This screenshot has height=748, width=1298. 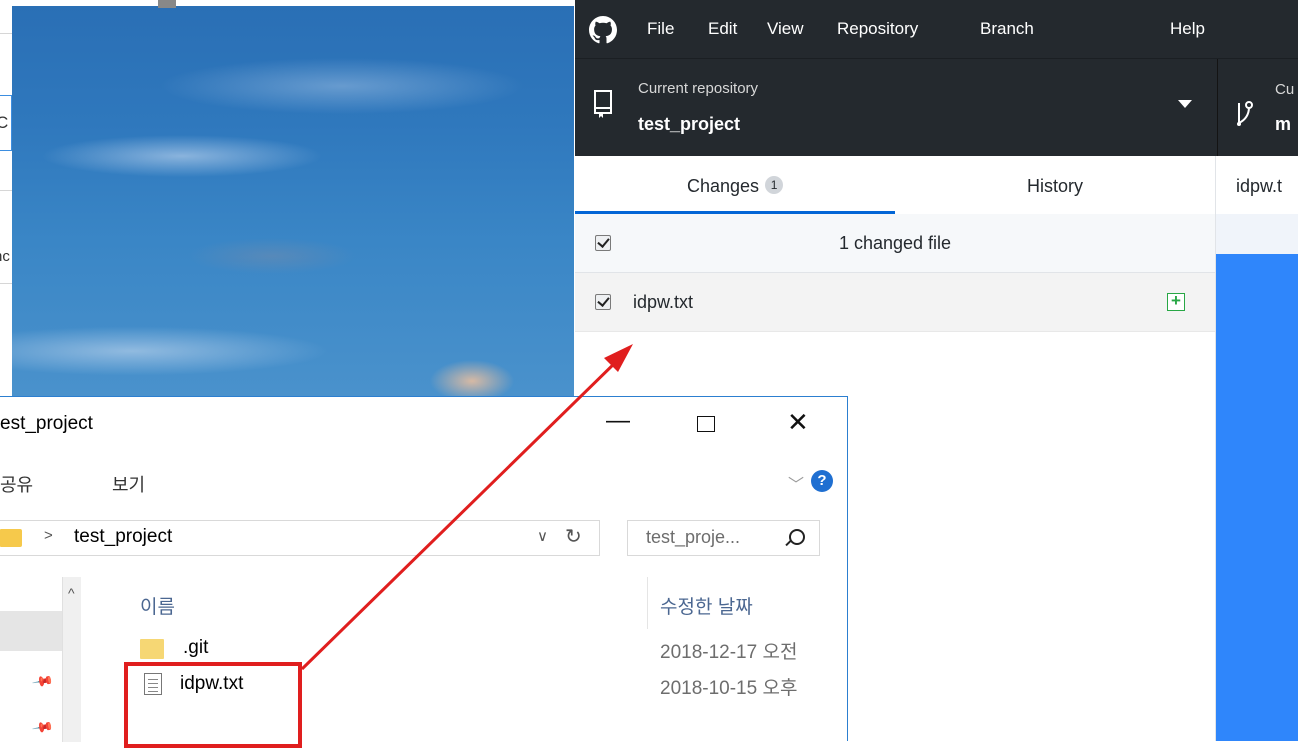 What do you see at coordinates (660, 29) in the screenshot?
I see `menu-file: File` at bounding box center [660, 29].